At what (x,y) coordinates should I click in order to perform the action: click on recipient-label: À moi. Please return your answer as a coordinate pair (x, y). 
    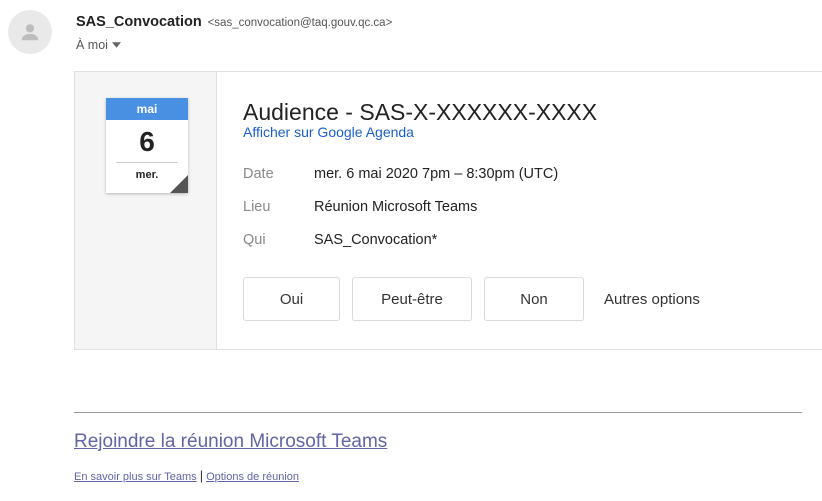
    Looking at the image, I should click on (92, 45).